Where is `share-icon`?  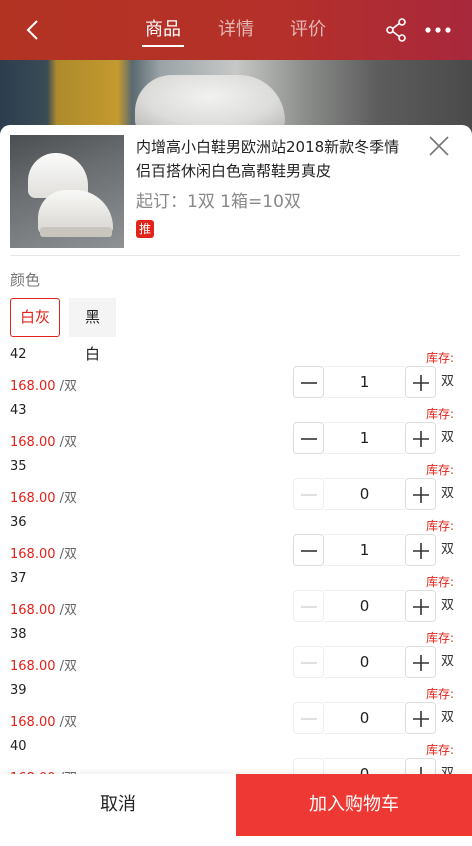
share-icon is located at coordinates (396, 30).